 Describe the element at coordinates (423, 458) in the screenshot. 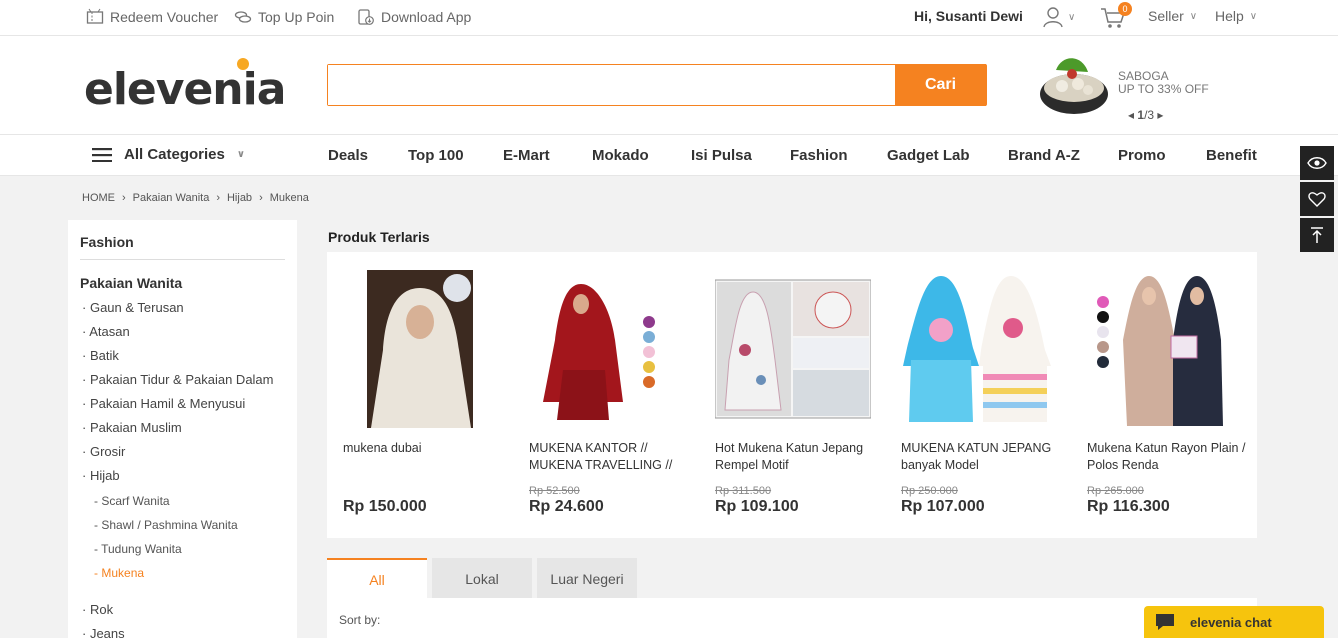

I see `product-name: mukena dubai` at that location.